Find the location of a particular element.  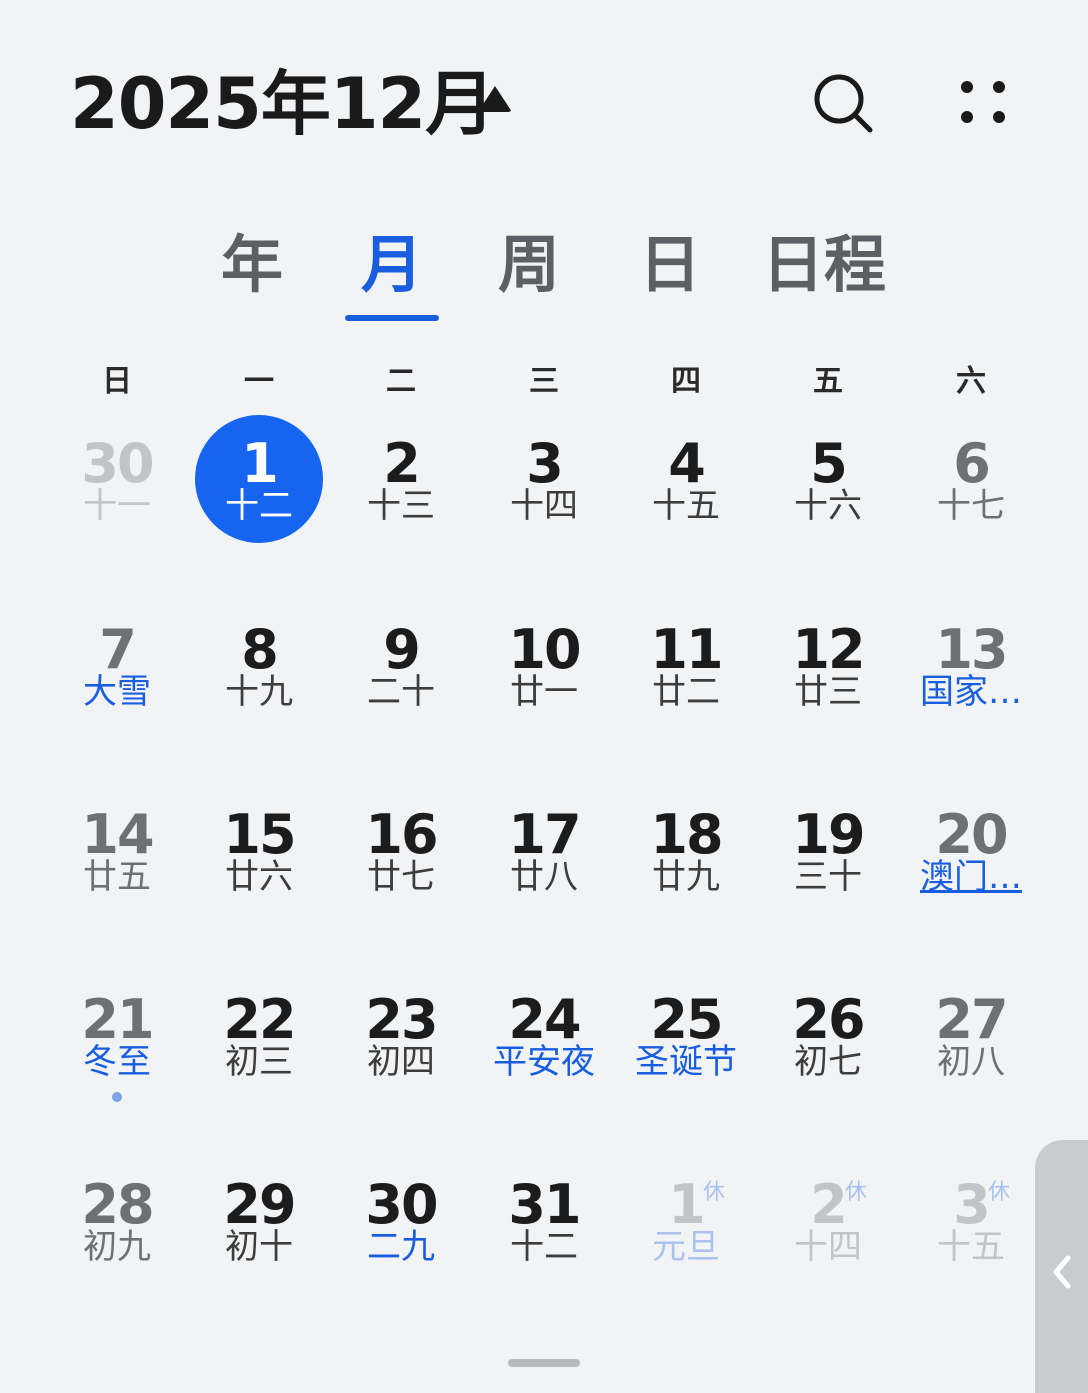

day-number: 27 is located at coordinates (971, 1019).